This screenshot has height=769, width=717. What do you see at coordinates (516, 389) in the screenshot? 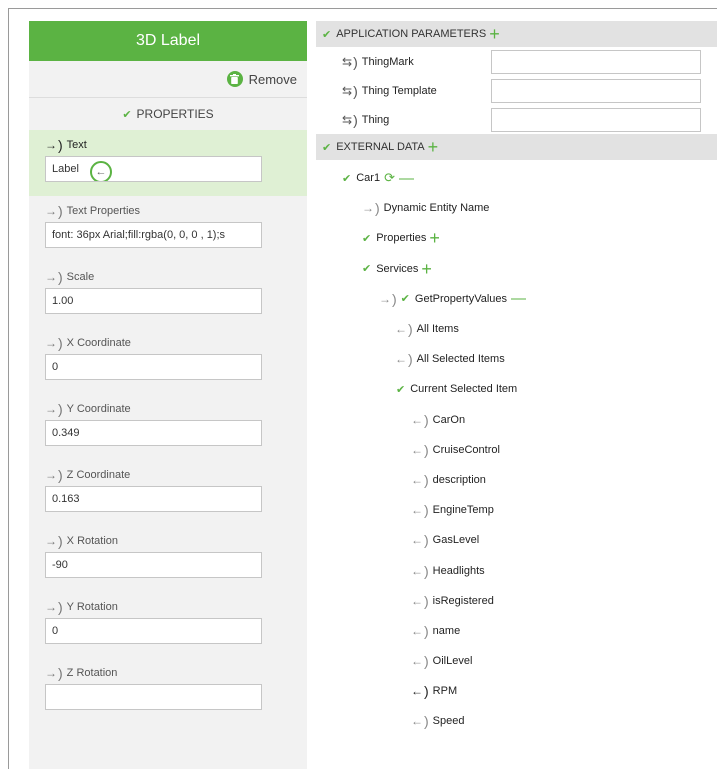
I see `tree-node-current-selected-item: ✔ Current Selected Item` at bounding box center [516, 389].